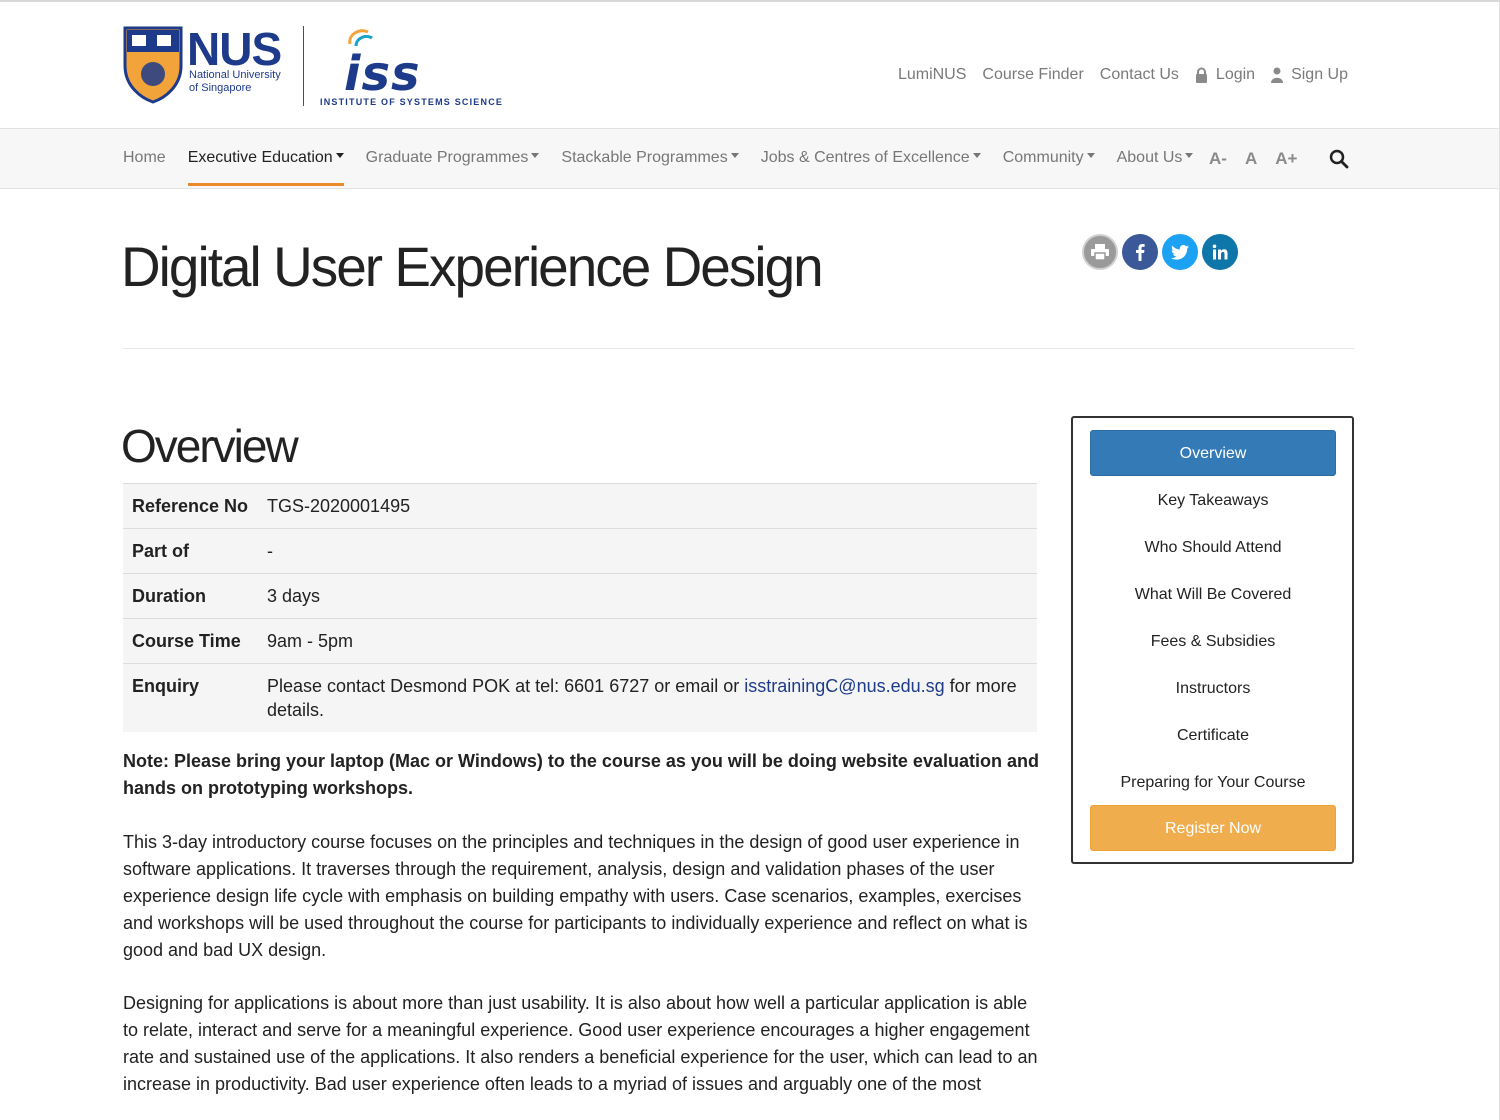 Image resolution: width=1500 pixels, height=1120 pixels. What do you see at coordinates (220, 88) in the screenshot?
I see `nus-sub-2: of Singapore` at bounding box center [220, 88].